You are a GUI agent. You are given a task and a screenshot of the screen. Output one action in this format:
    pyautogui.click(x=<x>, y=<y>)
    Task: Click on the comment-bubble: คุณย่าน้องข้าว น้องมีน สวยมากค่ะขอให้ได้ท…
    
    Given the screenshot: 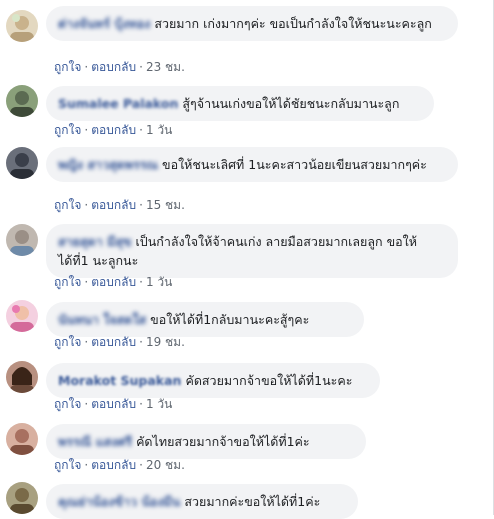 What is the action you would take?
    pyautogui.click(x=202, y=501)
    